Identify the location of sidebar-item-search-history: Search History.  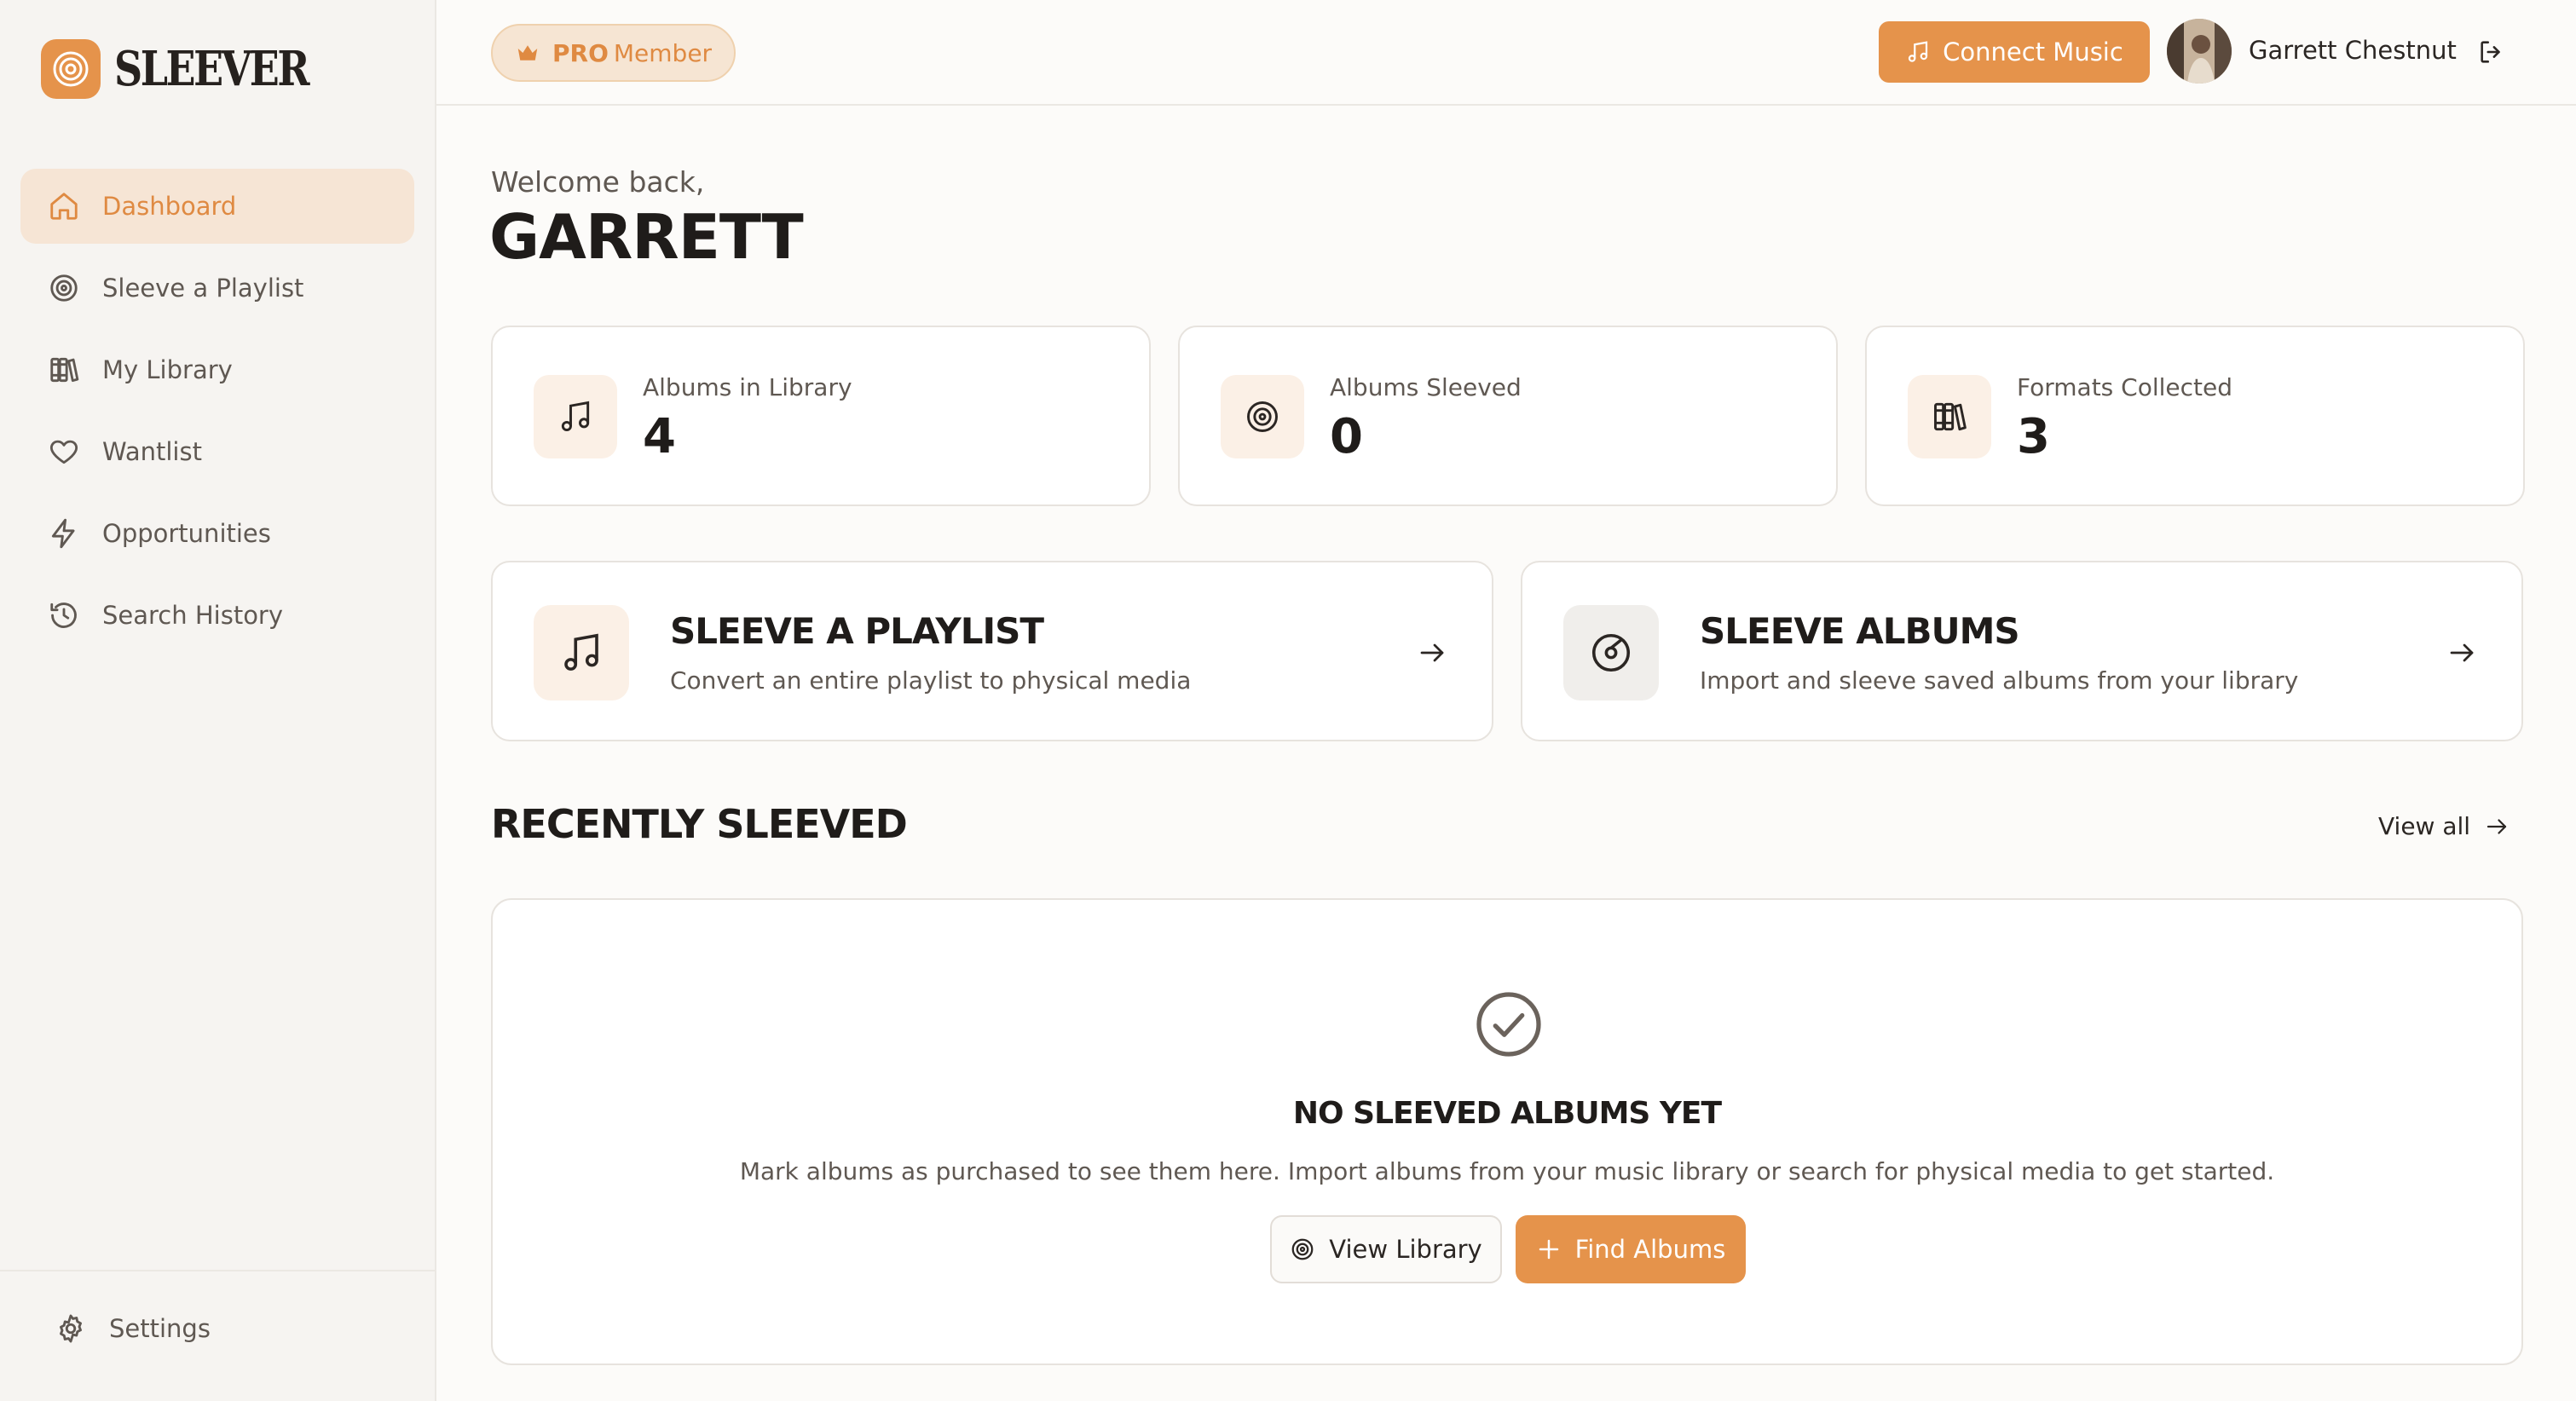
(217, 615).